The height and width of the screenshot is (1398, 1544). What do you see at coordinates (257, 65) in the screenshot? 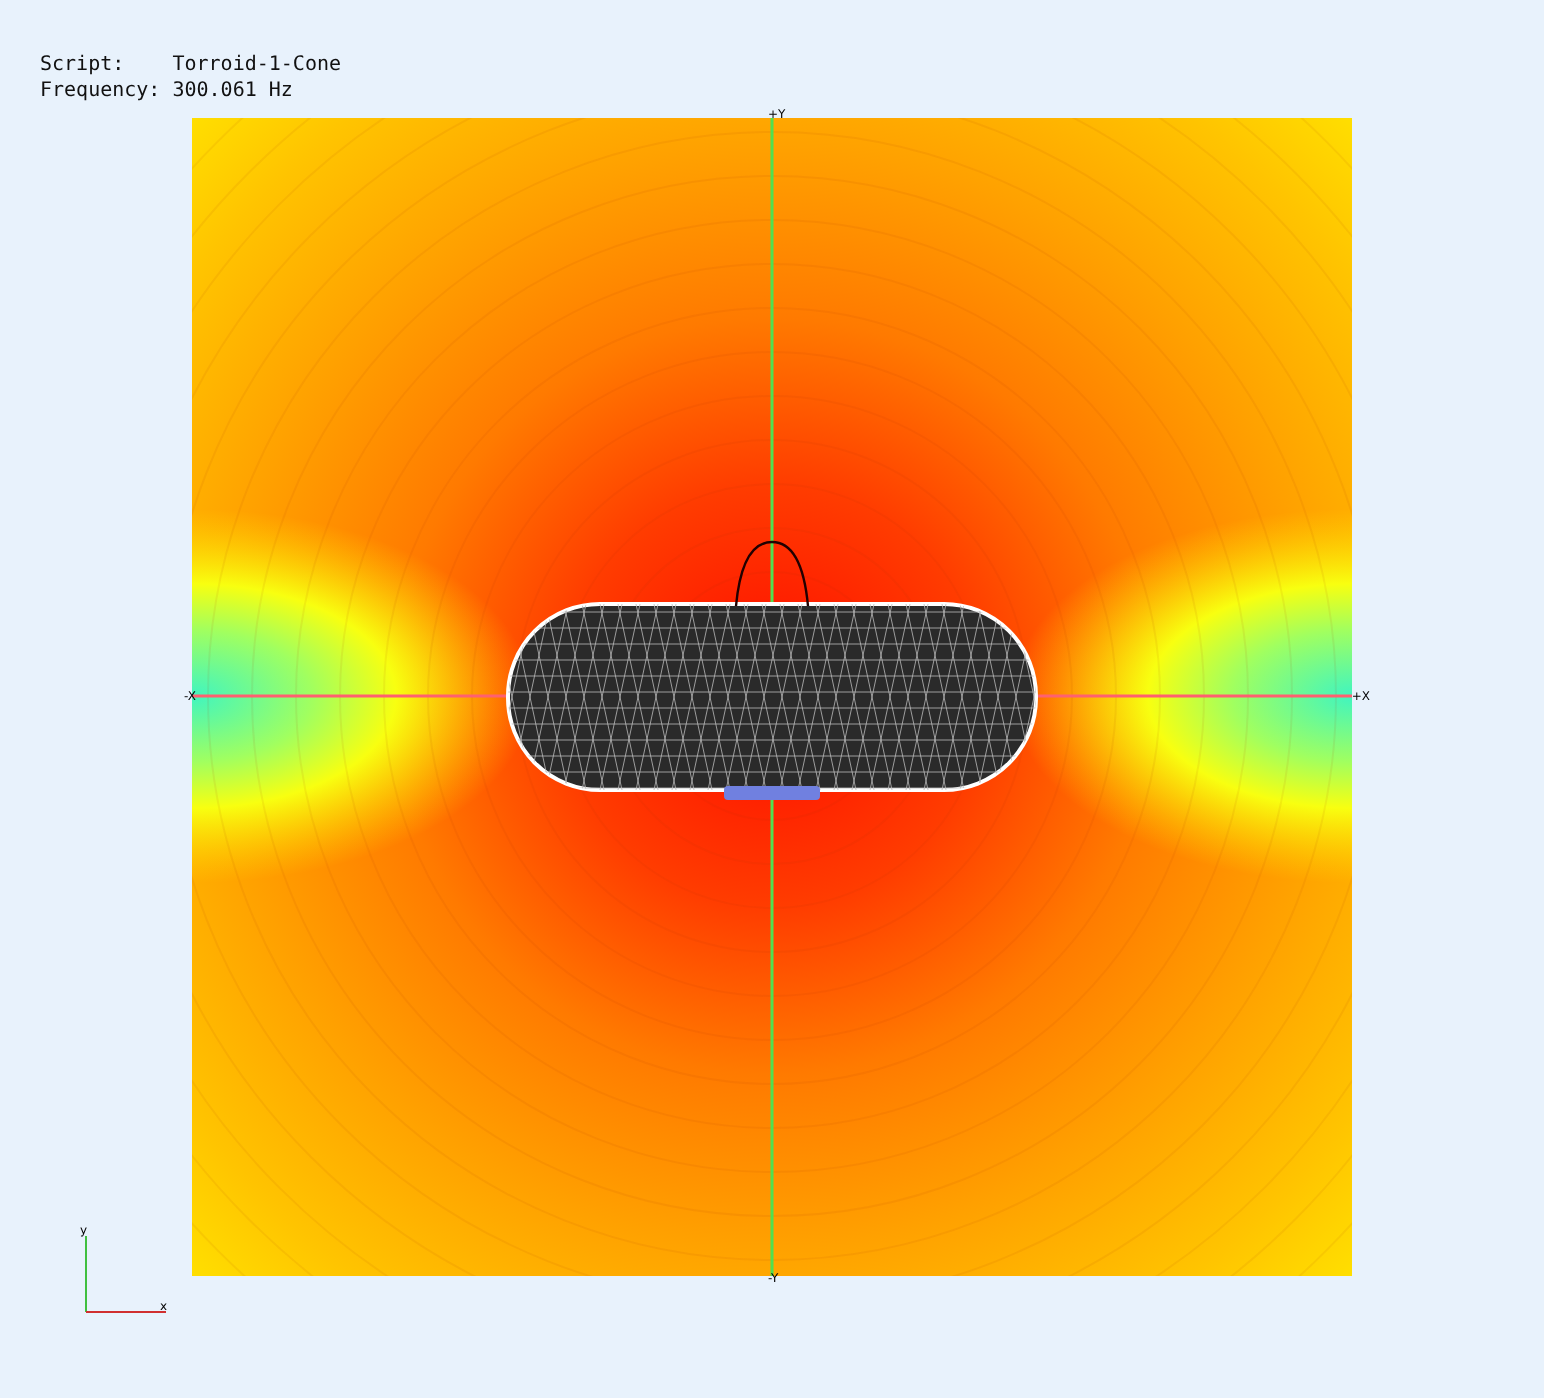
I see `info-value: Torroid-1-Cone` at bounding box center [257, 65].